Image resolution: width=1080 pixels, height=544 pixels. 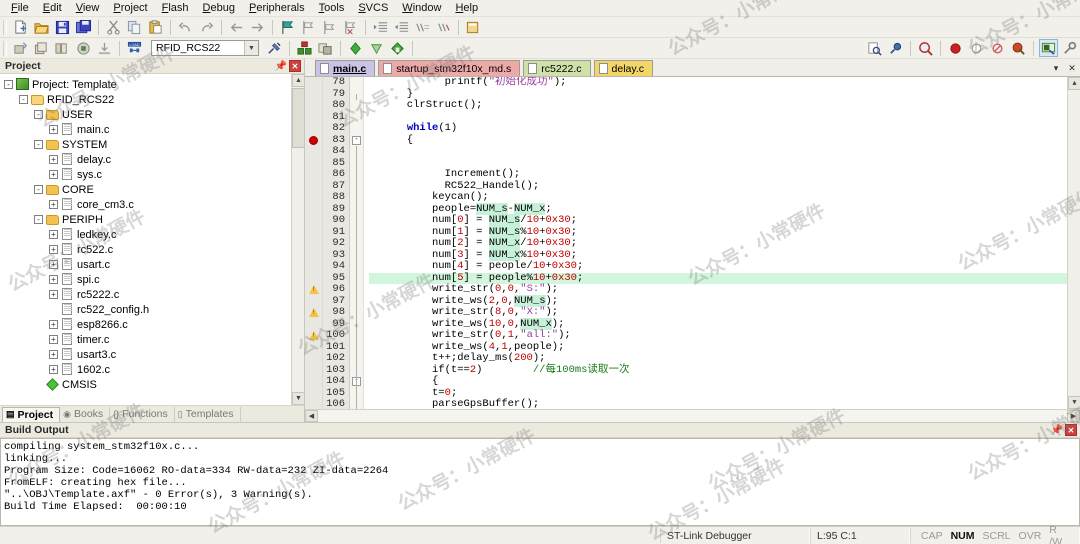 What do you see at coordinates (154, 174) in the screenshot?
I see `tree-item-sys-c: + sys.c` at bounding box center [154, 174].